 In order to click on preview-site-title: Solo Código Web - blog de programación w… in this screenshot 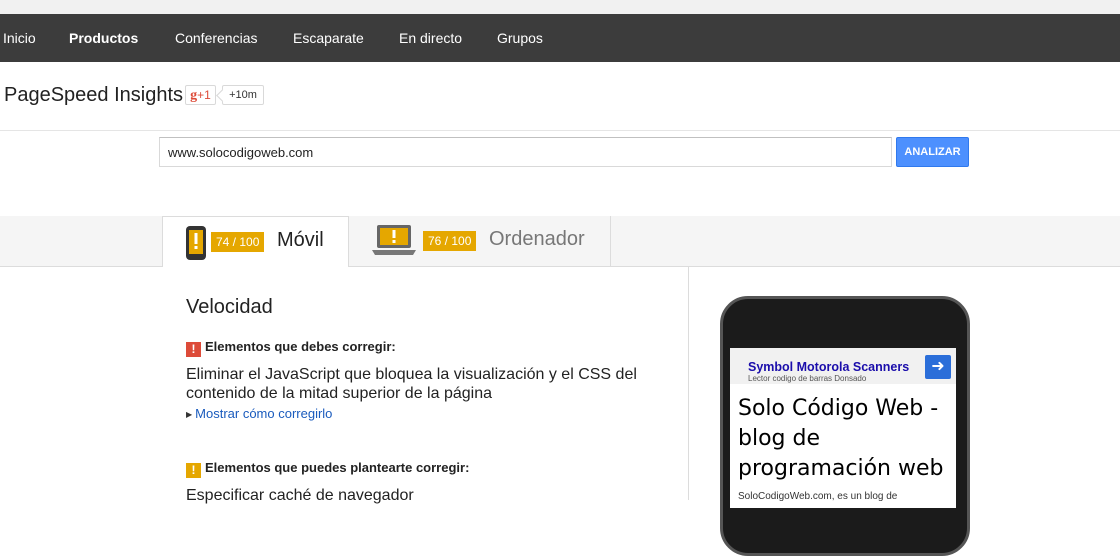, I will do `click(841, 438)`.